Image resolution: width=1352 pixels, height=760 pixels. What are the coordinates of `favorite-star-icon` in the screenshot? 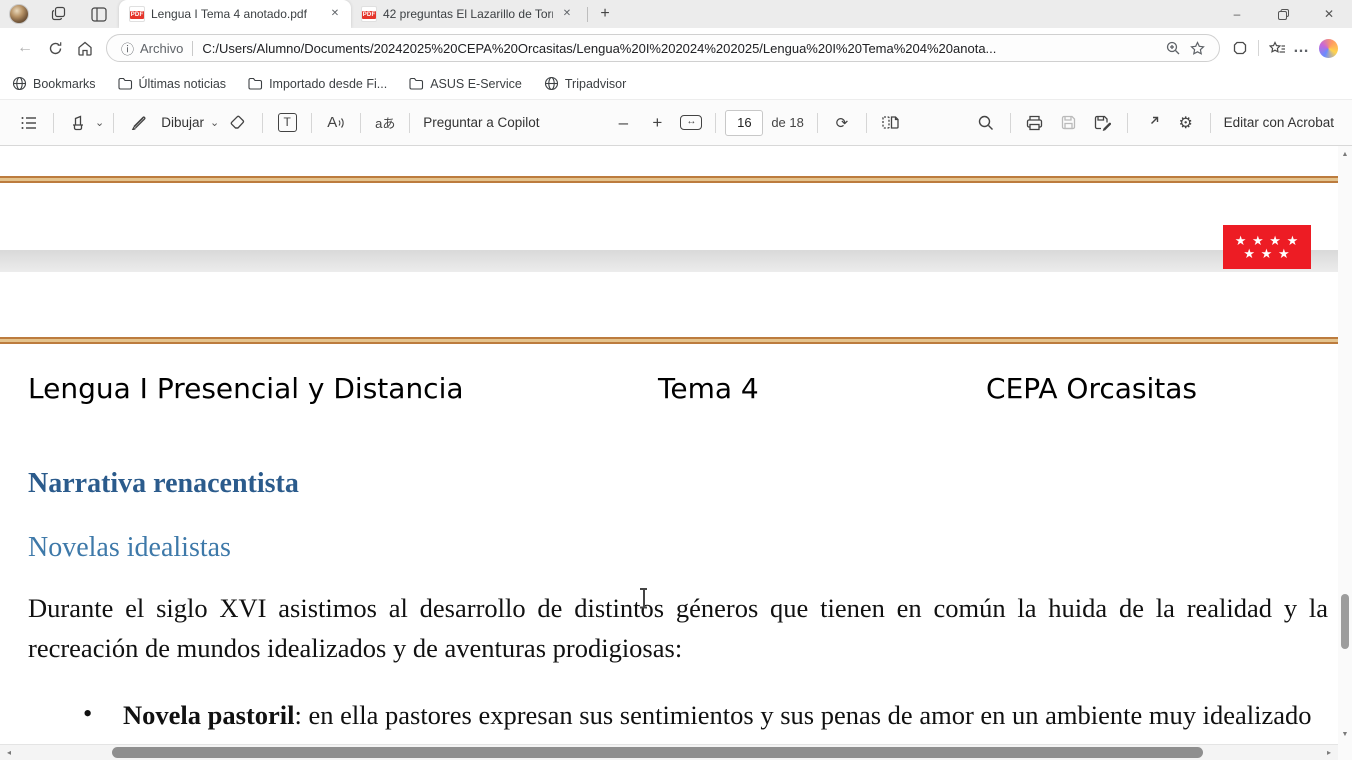 It's located at (1197, 48).